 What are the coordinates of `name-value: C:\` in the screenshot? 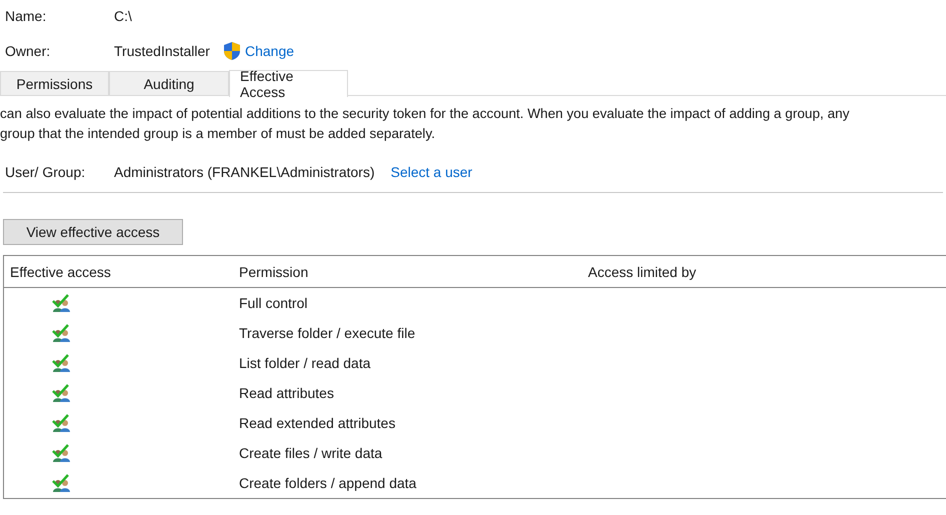 It's located at (123, 16).